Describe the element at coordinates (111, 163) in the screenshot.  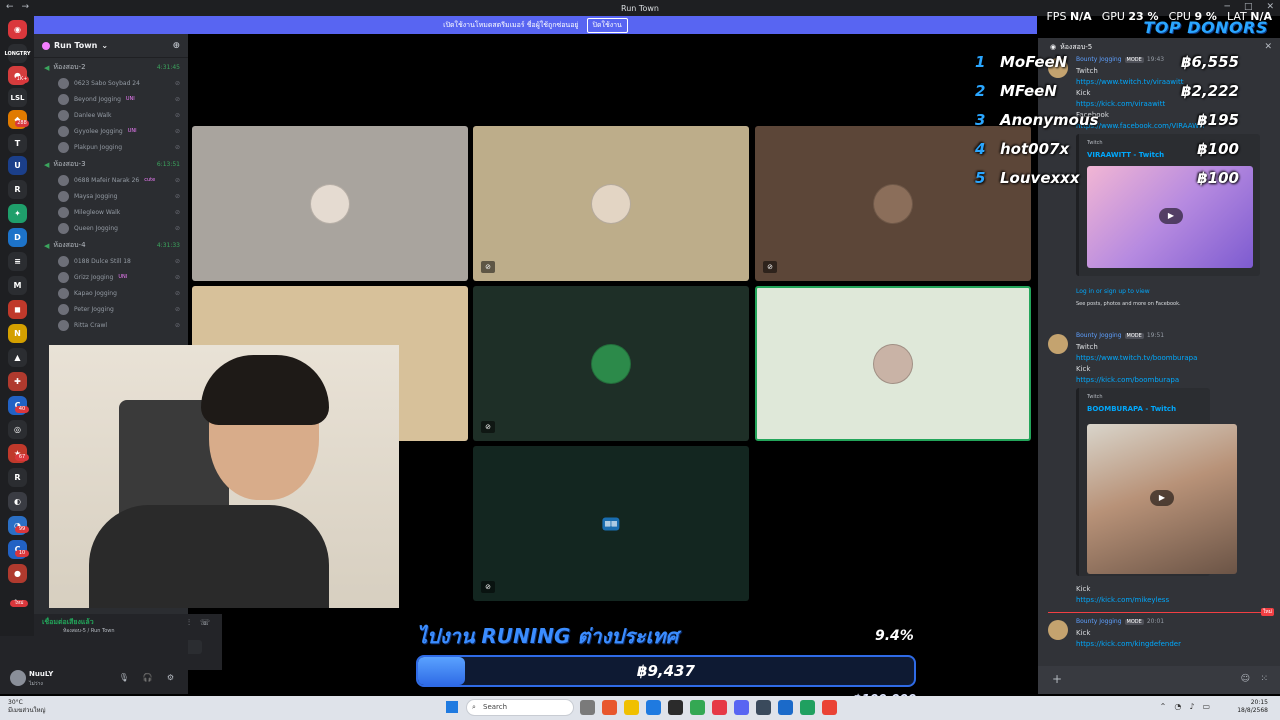
I see `voice-channel: ◀ ห้องสอบ-3 6:13:51` at that location.